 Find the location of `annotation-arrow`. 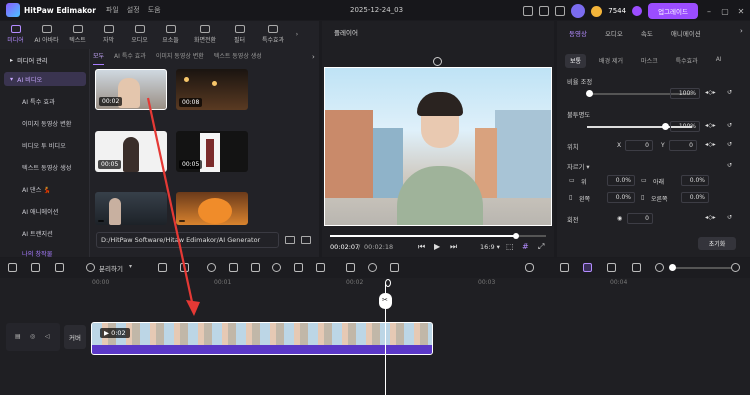

annotation-arrow is located at coordinates (173, 206).